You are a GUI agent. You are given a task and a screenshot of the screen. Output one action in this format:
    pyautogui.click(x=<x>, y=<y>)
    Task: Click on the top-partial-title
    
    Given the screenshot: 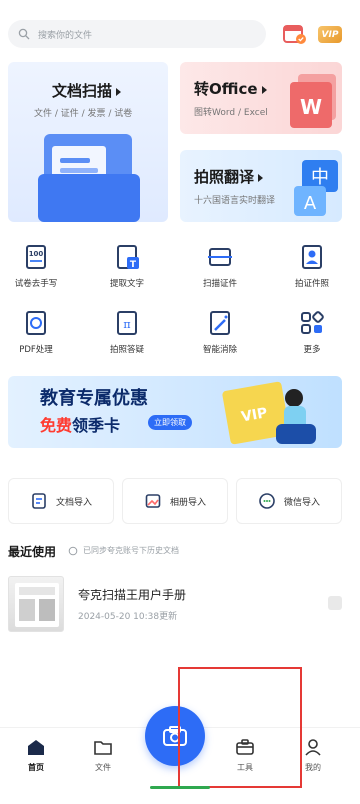 What is the action you would take?
    pyautogui.click(x=180, y=2)
    